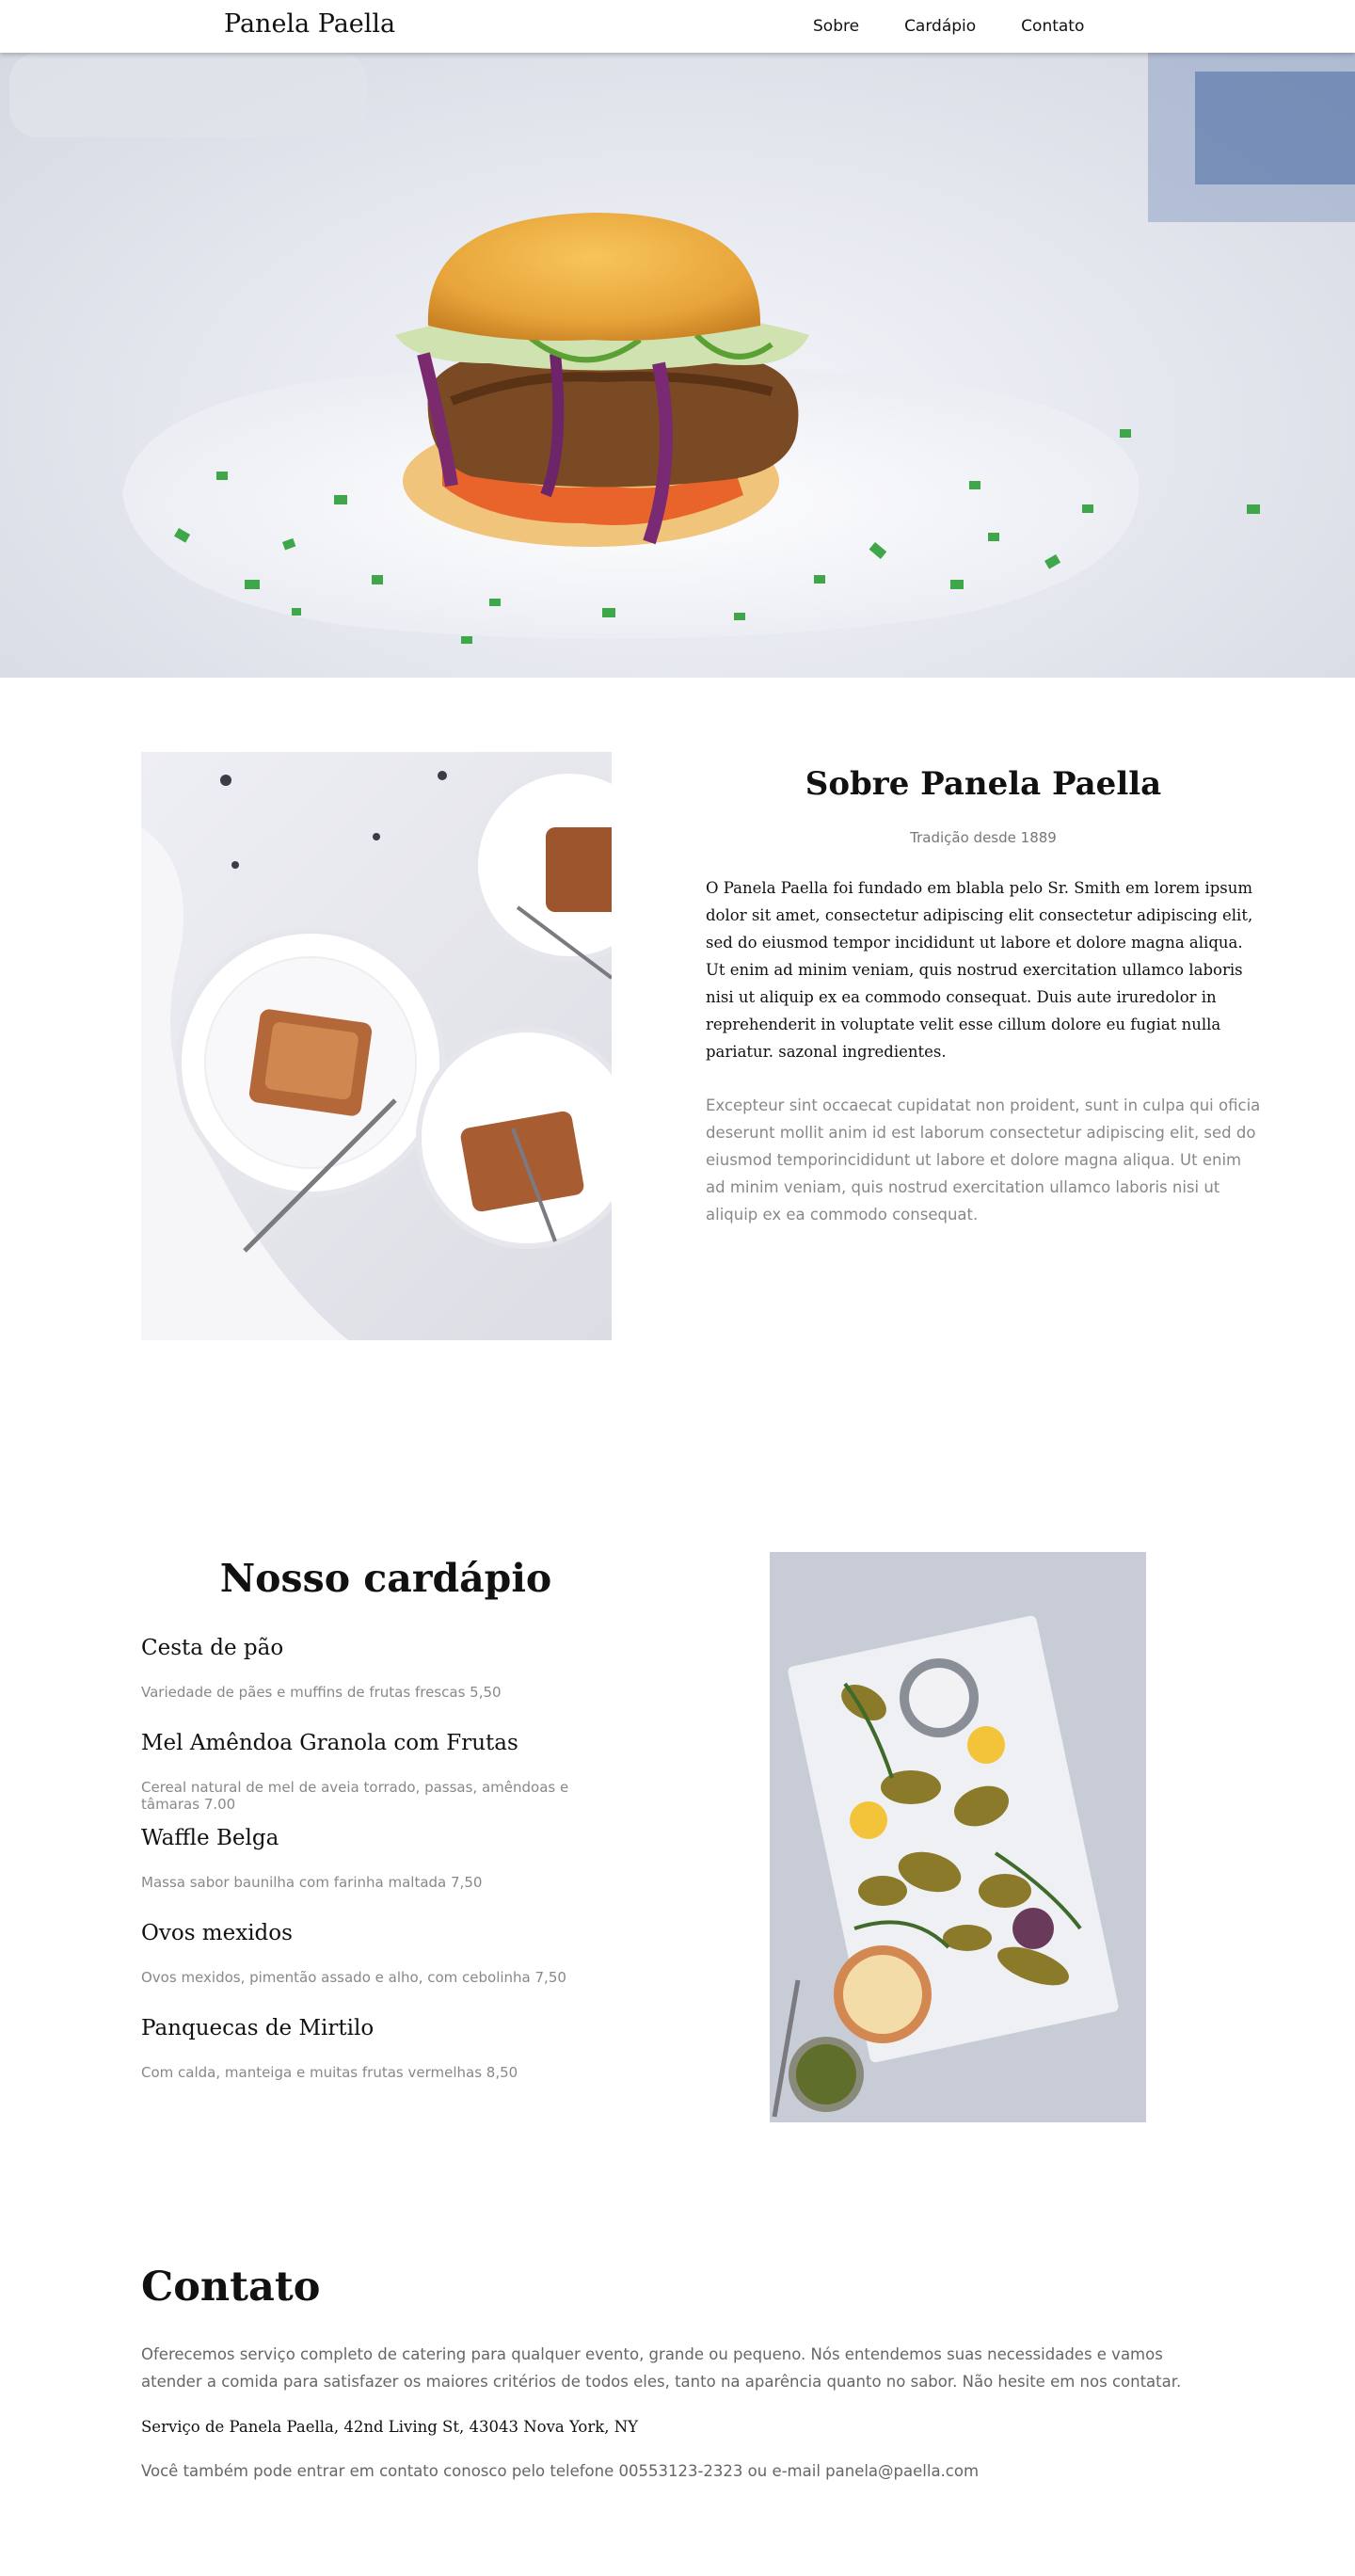  Describe the element at coordinates (983, 837) in the screenshot. I see `about-subtitle: Tradição desde 1889` at that location.